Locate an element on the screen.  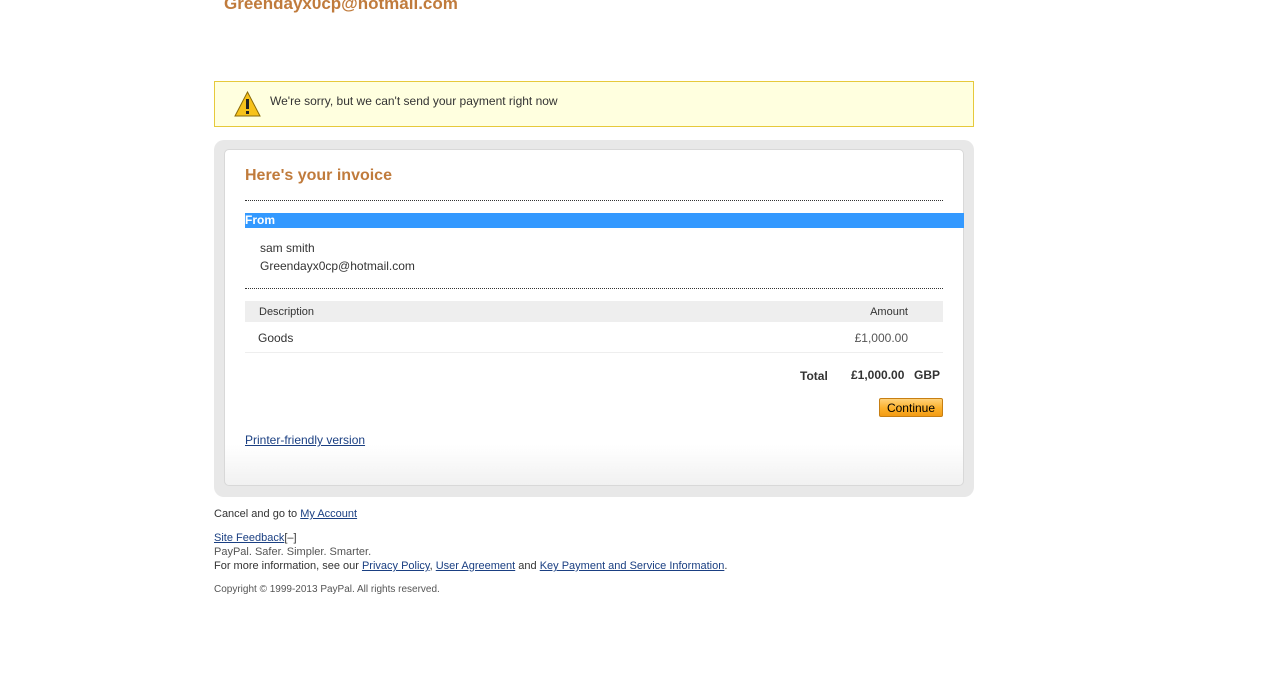
column-amount: Amount is located at coordinates (889, 312).